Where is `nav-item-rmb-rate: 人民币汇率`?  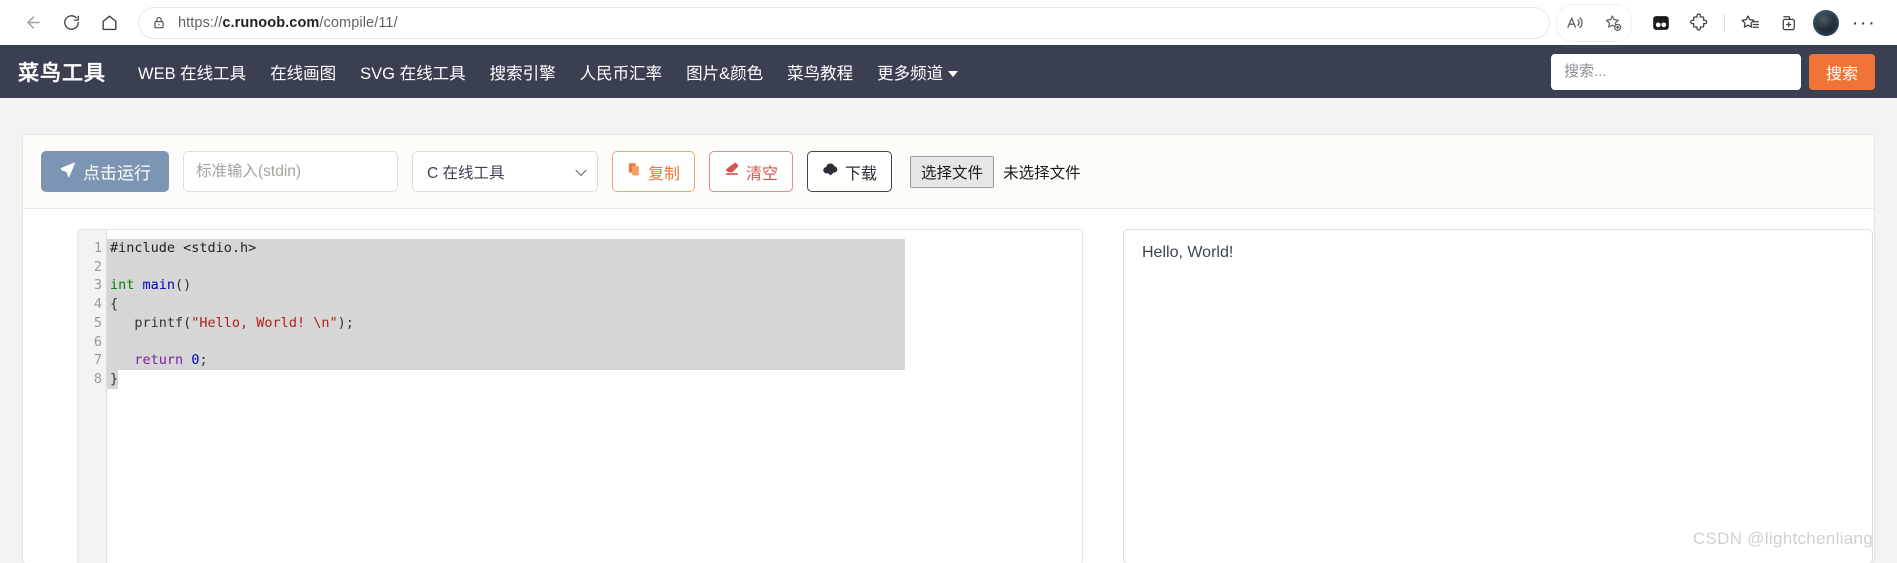 nav-item-rmb-rate: 人民币汇率 is located at coordinates (621, 72).